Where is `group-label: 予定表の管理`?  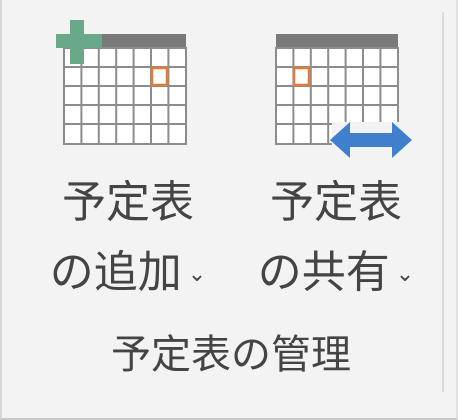
group-label: 予定表の管理 is located at coordinates (231, 355).